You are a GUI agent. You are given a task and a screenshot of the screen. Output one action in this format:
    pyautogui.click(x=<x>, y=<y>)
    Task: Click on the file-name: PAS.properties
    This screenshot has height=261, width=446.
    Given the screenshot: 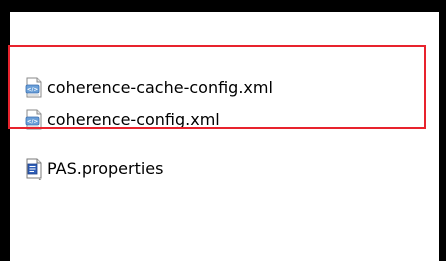 What is the action you would take?
    pyautogui.click(x=105, y=168)
    